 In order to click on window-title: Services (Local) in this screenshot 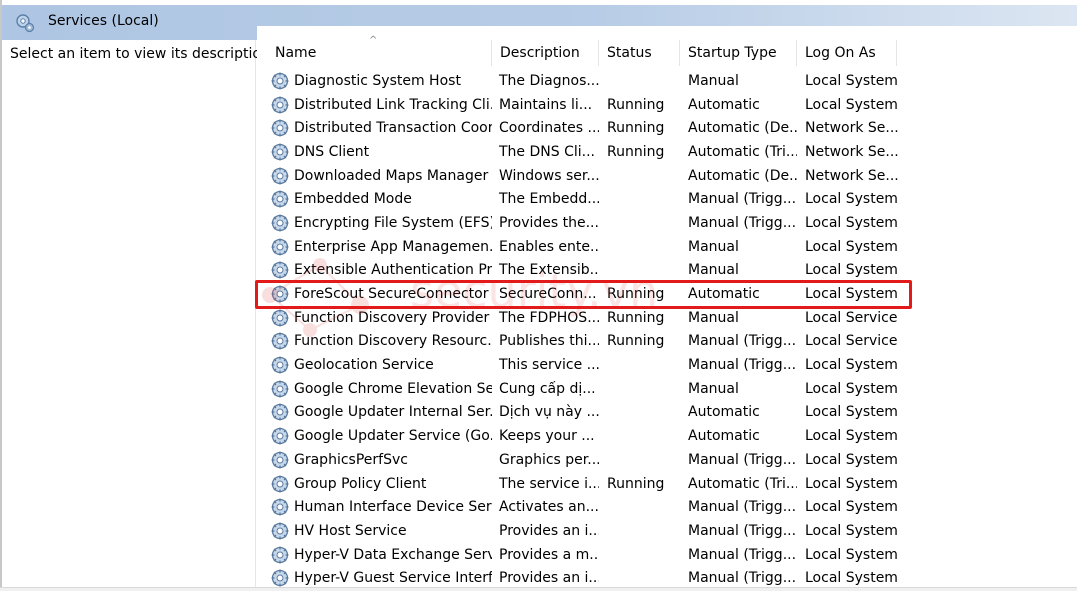, I will do `click(103, 21)`.